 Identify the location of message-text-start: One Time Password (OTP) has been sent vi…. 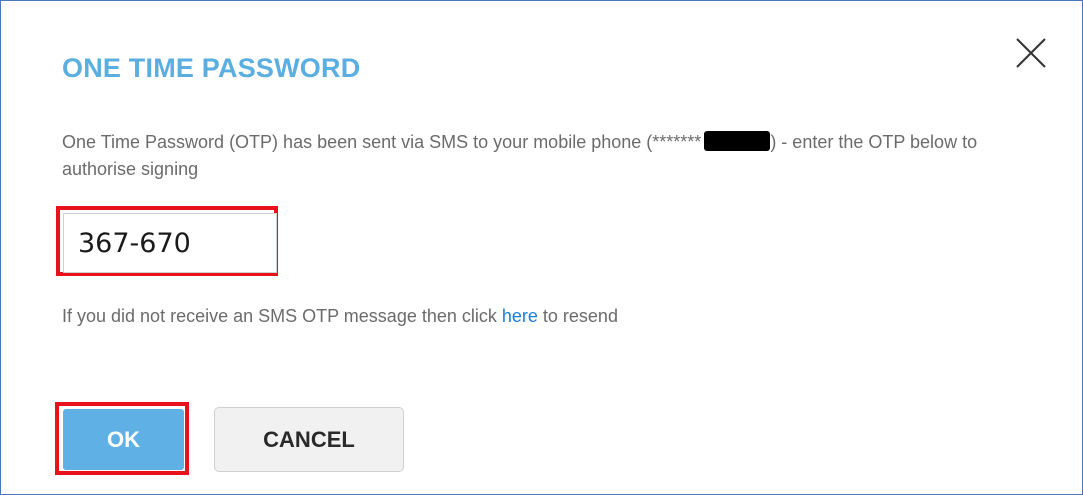
(382, 142).